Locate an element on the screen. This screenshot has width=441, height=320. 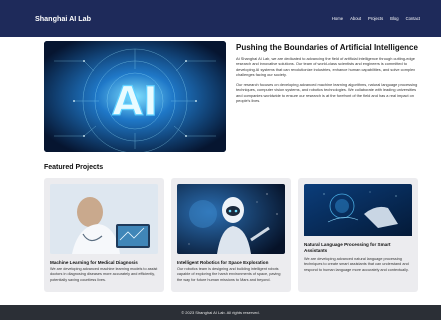
featured-projects-heading: Featured Projects is located at coordinates (74, 167).